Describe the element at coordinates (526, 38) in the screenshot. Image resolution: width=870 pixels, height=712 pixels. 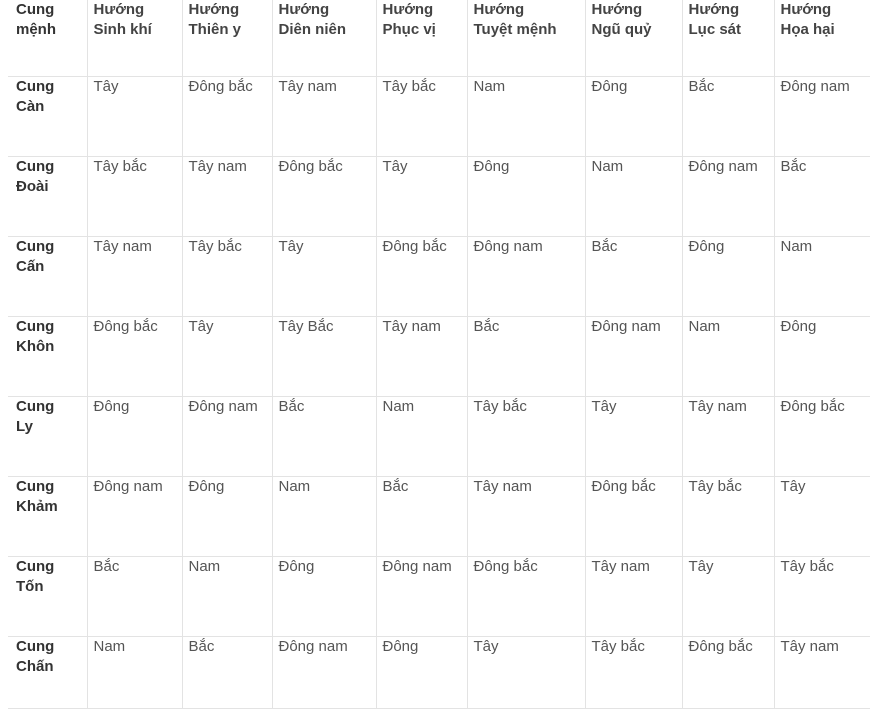
I see `header-tuyet-menh: Hướng Tuyệt mệnh` at that location.